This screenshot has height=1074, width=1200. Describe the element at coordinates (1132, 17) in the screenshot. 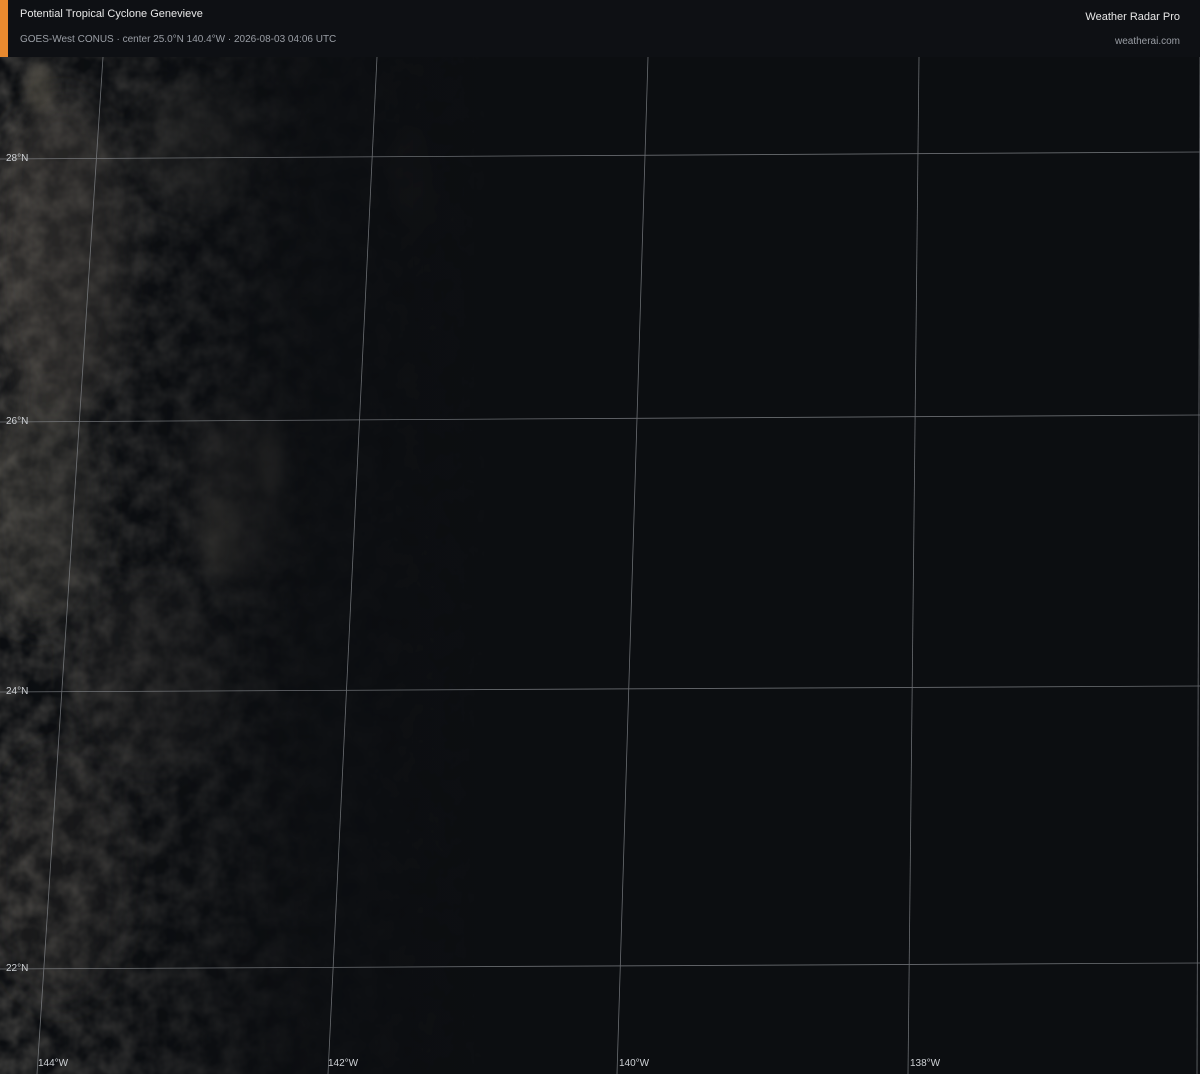

I see `brand-name: Weather Radar Pro` at that location.